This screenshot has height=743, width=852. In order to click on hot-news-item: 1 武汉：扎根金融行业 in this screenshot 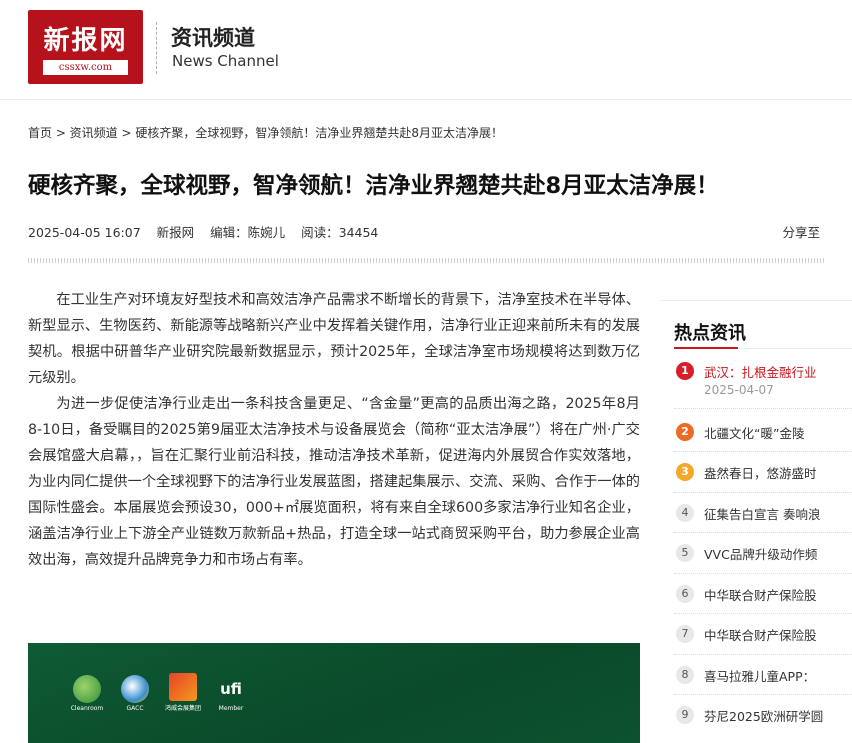, I will do `click(764, 372)`.